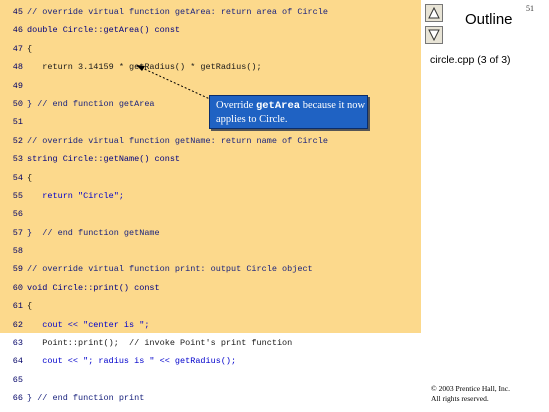  Describe the element at coordinates (471, 388) in the screenshot. I see `copyright-line-1: © 2003 Prentice Hall, Inc.` at that location.